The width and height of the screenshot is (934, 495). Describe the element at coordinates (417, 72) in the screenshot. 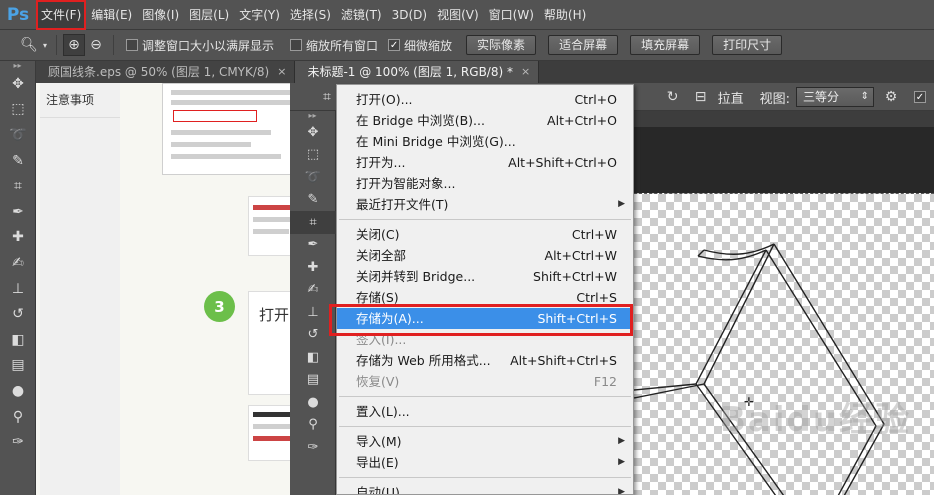

I see `tab-document-2: 未标题-1 @ 100% (图层 1, RGB/8) * ×` at that location.